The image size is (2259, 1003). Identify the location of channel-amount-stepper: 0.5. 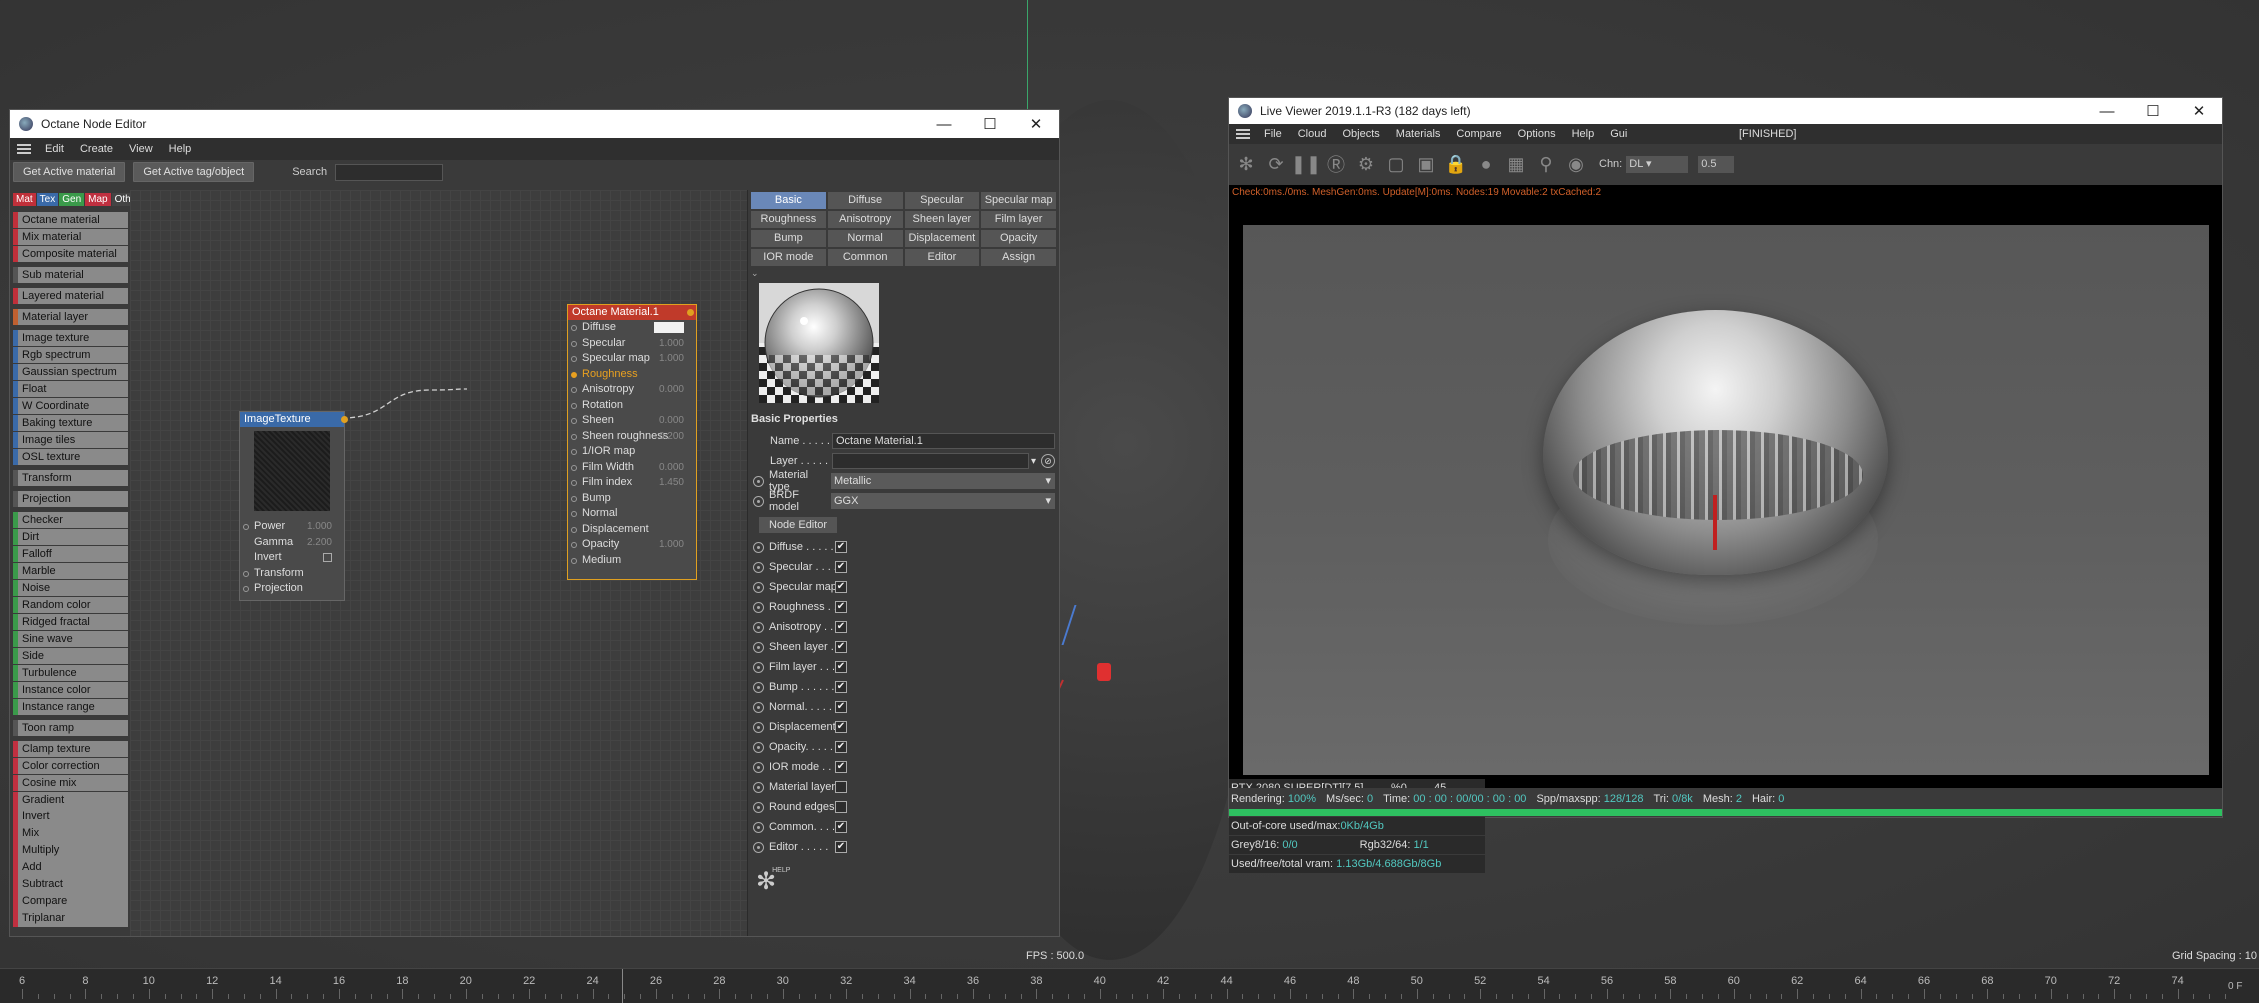
(1716, 164).